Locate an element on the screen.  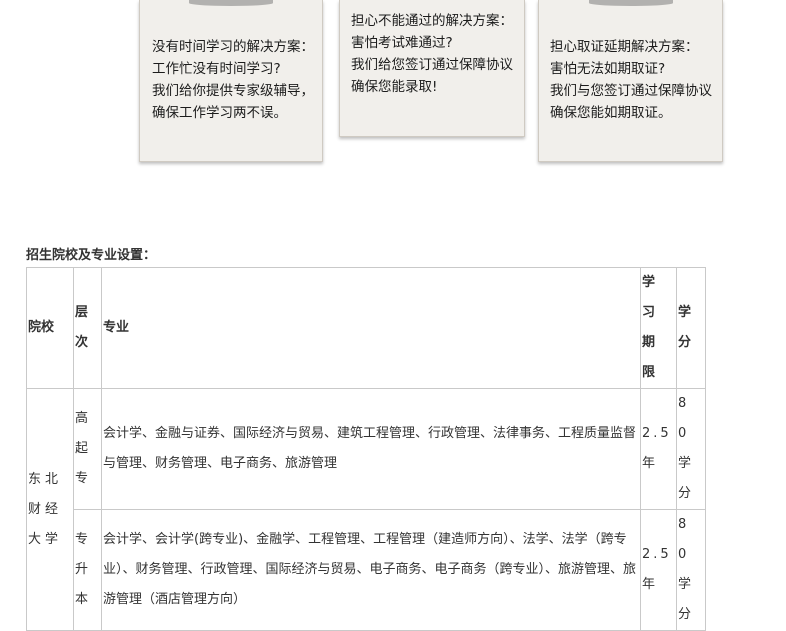
header-school: 院校 is located at coordinates (50, 328).